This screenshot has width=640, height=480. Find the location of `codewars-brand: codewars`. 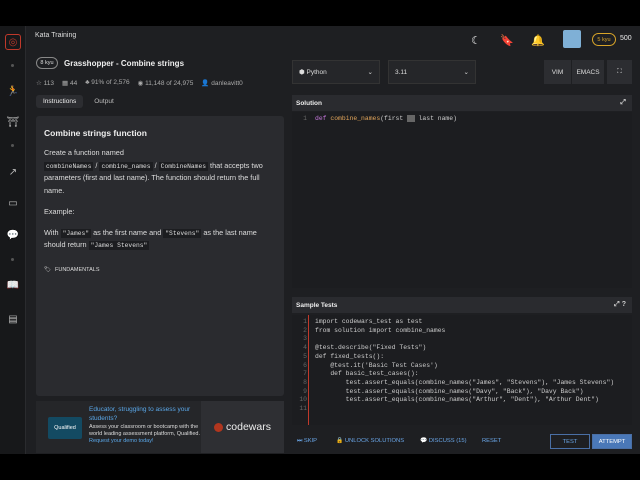

codewars-brand: codewars is located at coordinates (242, 427).